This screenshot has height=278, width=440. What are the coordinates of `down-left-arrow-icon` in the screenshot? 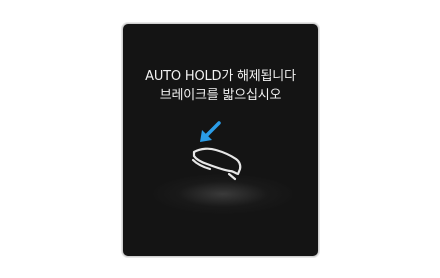 It's located at (210, 131).